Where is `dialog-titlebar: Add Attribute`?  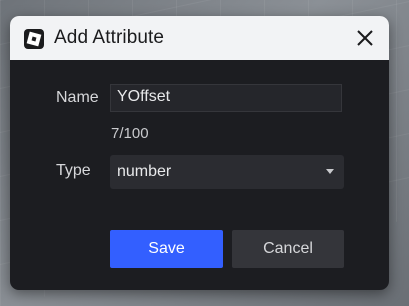 dialog-titlebar: Add Attribute is located at coordinates (199, 38).